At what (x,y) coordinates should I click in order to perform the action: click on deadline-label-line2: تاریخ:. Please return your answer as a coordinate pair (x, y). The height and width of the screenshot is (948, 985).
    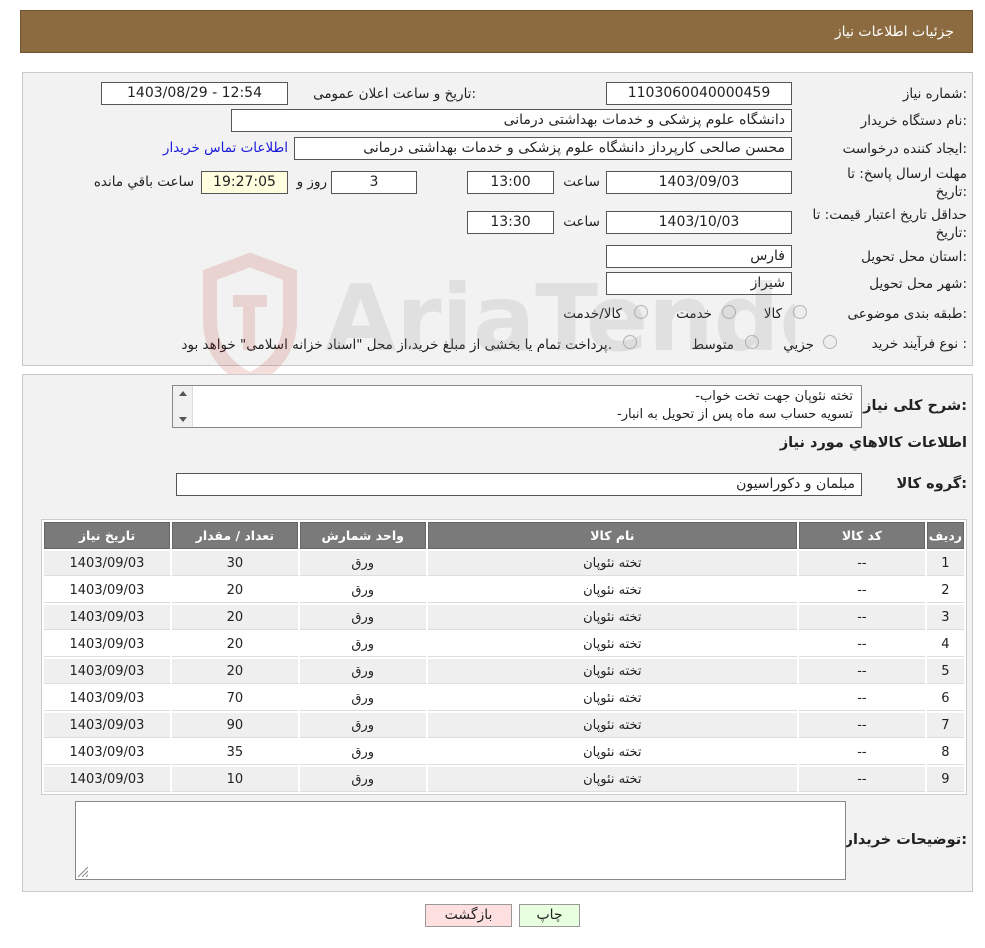
    Looking at the image, I should click on (951, 192).